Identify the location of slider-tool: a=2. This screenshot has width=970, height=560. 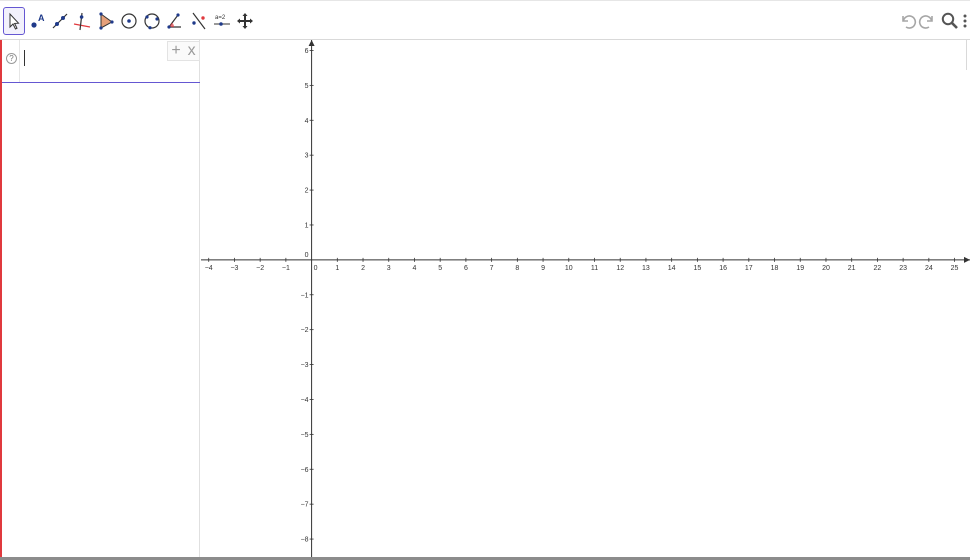
(222, 21).